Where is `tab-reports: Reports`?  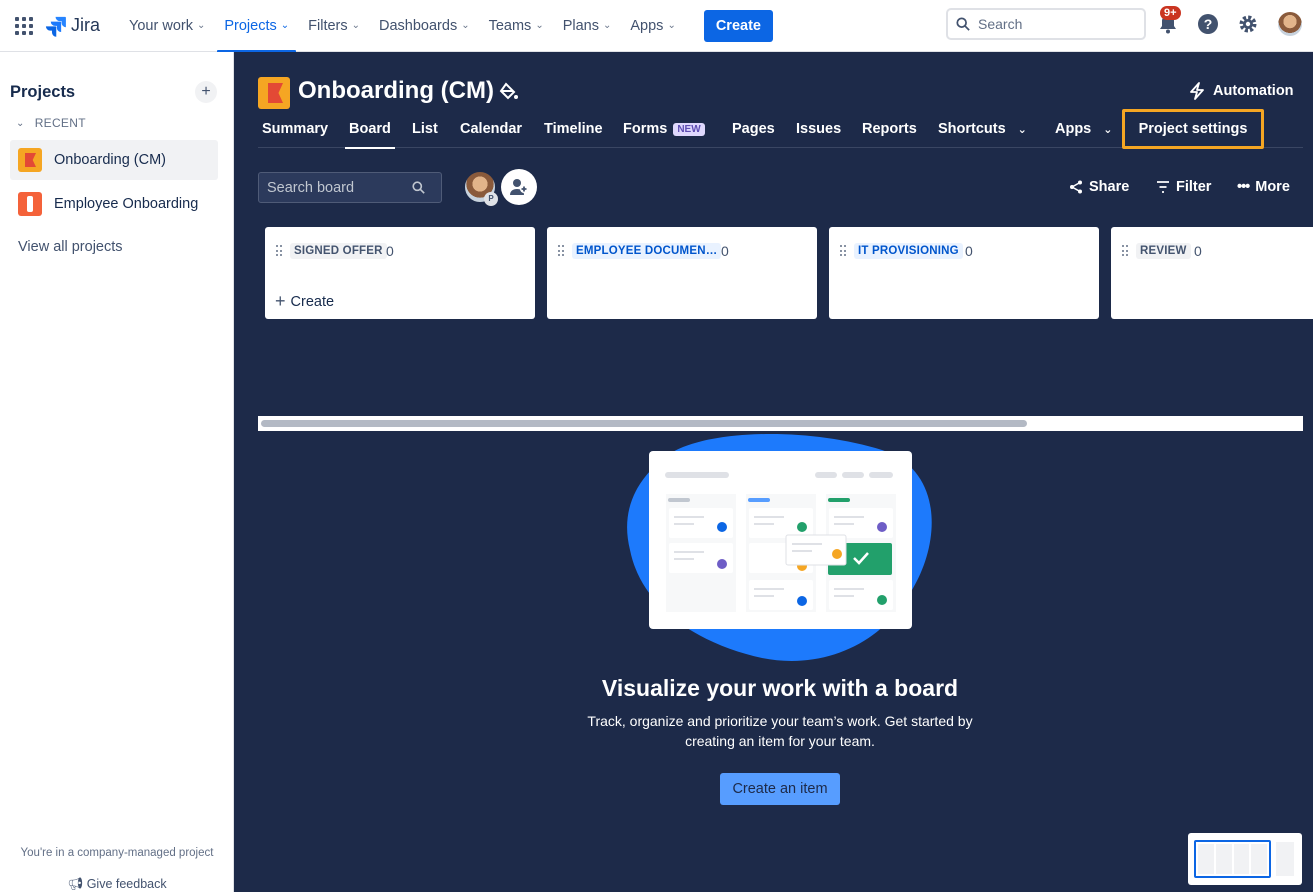
tab-reports: Reports is located at coordinates (889, 129).